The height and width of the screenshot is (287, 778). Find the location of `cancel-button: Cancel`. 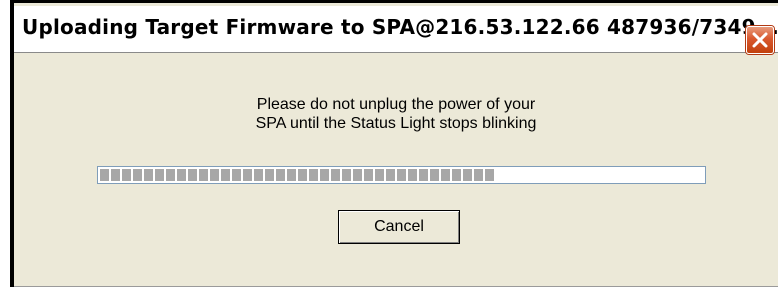

cancel-button: Cancel is located at coordinates (399, 227).